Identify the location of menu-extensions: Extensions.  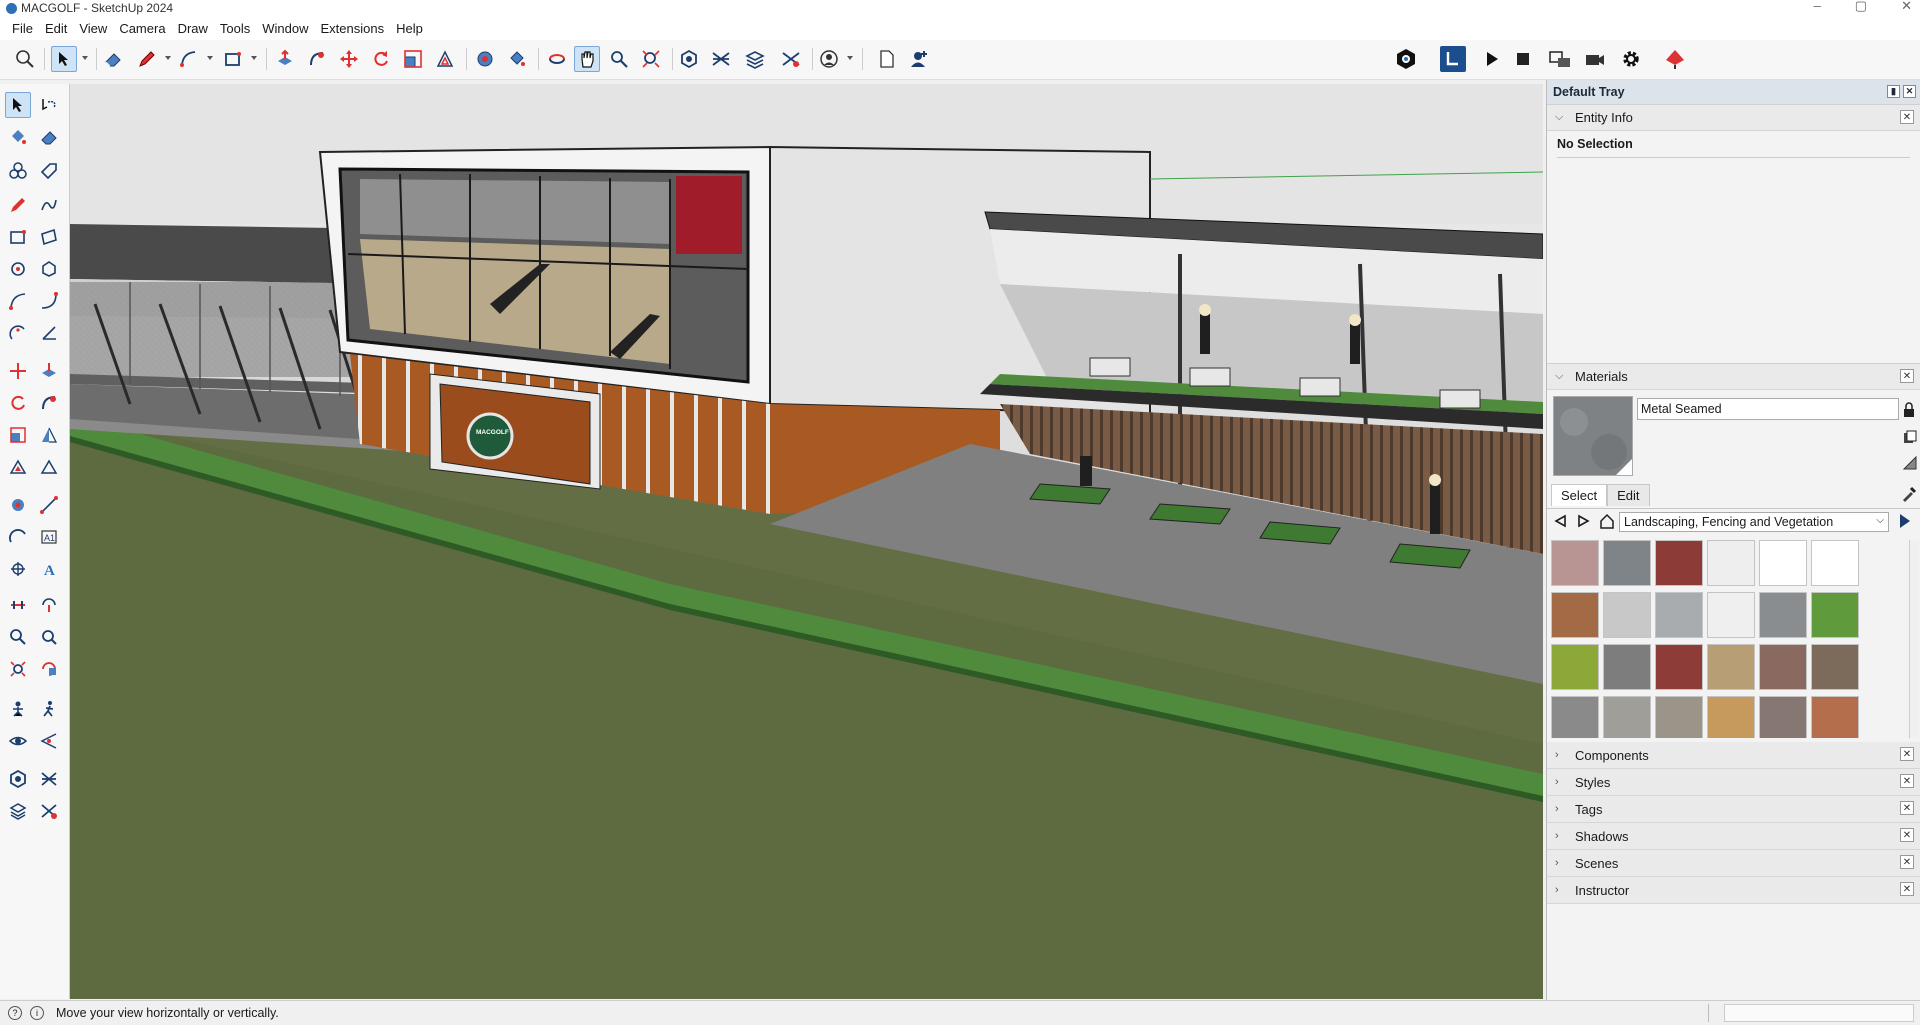
(353, 28).